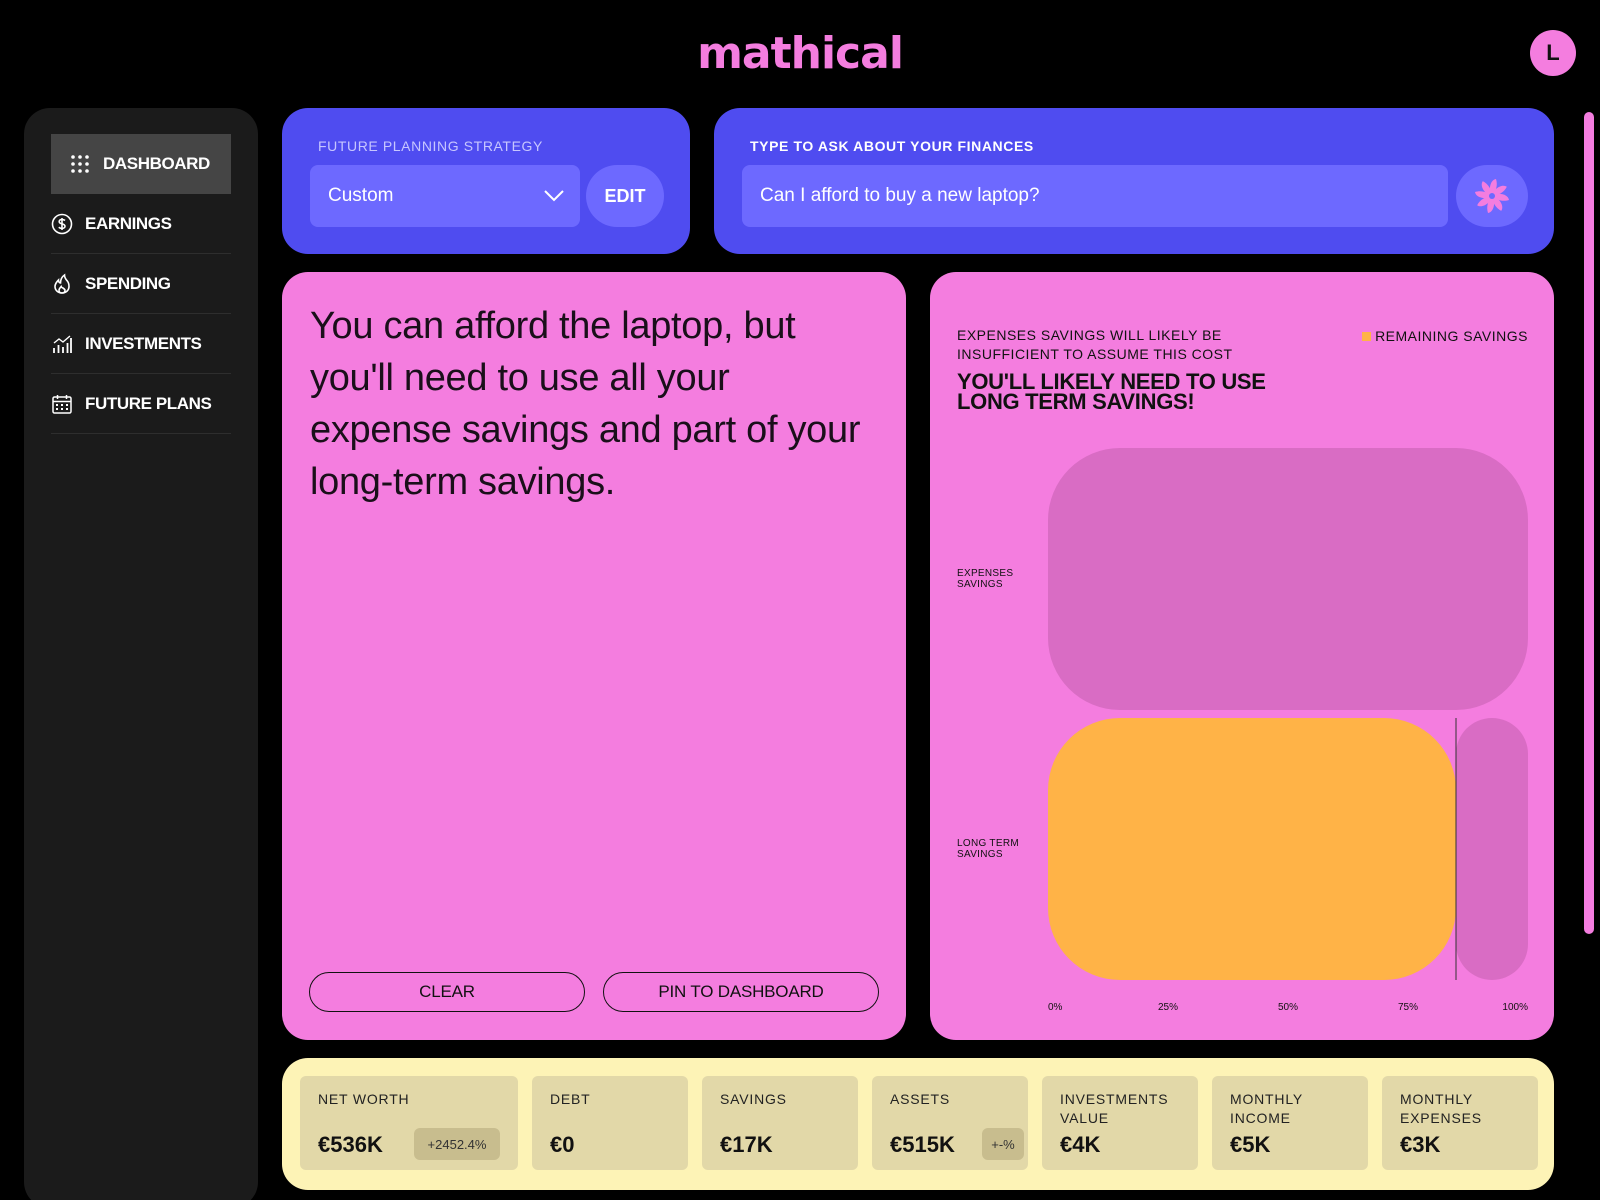 The width and height of the screenshot is (1600, 1200). Describe the element at coordinates (1055, 1007) in the screenshot. I see `x-tick-label: 0%` at that location.